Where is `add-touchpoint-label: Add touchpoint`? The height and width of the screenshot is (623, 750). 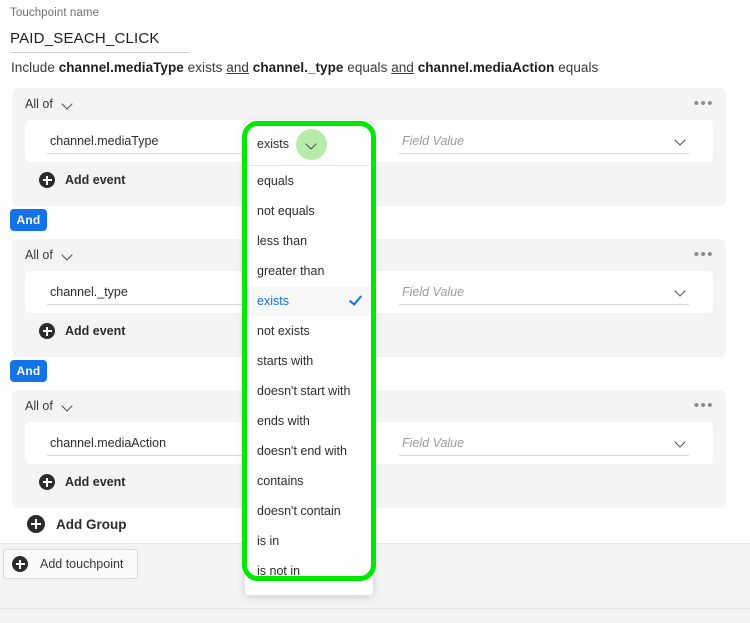 add-touchpoint-label: Add touchpoint is located at coordinates (82, 564).